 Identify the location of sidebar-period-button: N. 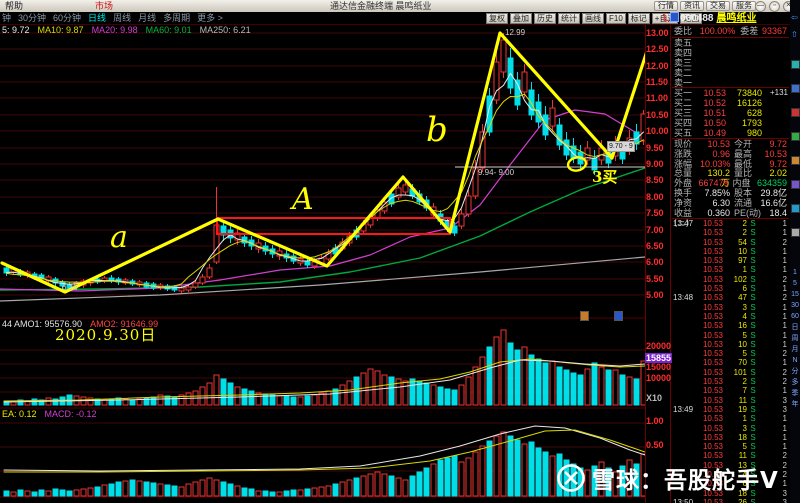
(795, 360).